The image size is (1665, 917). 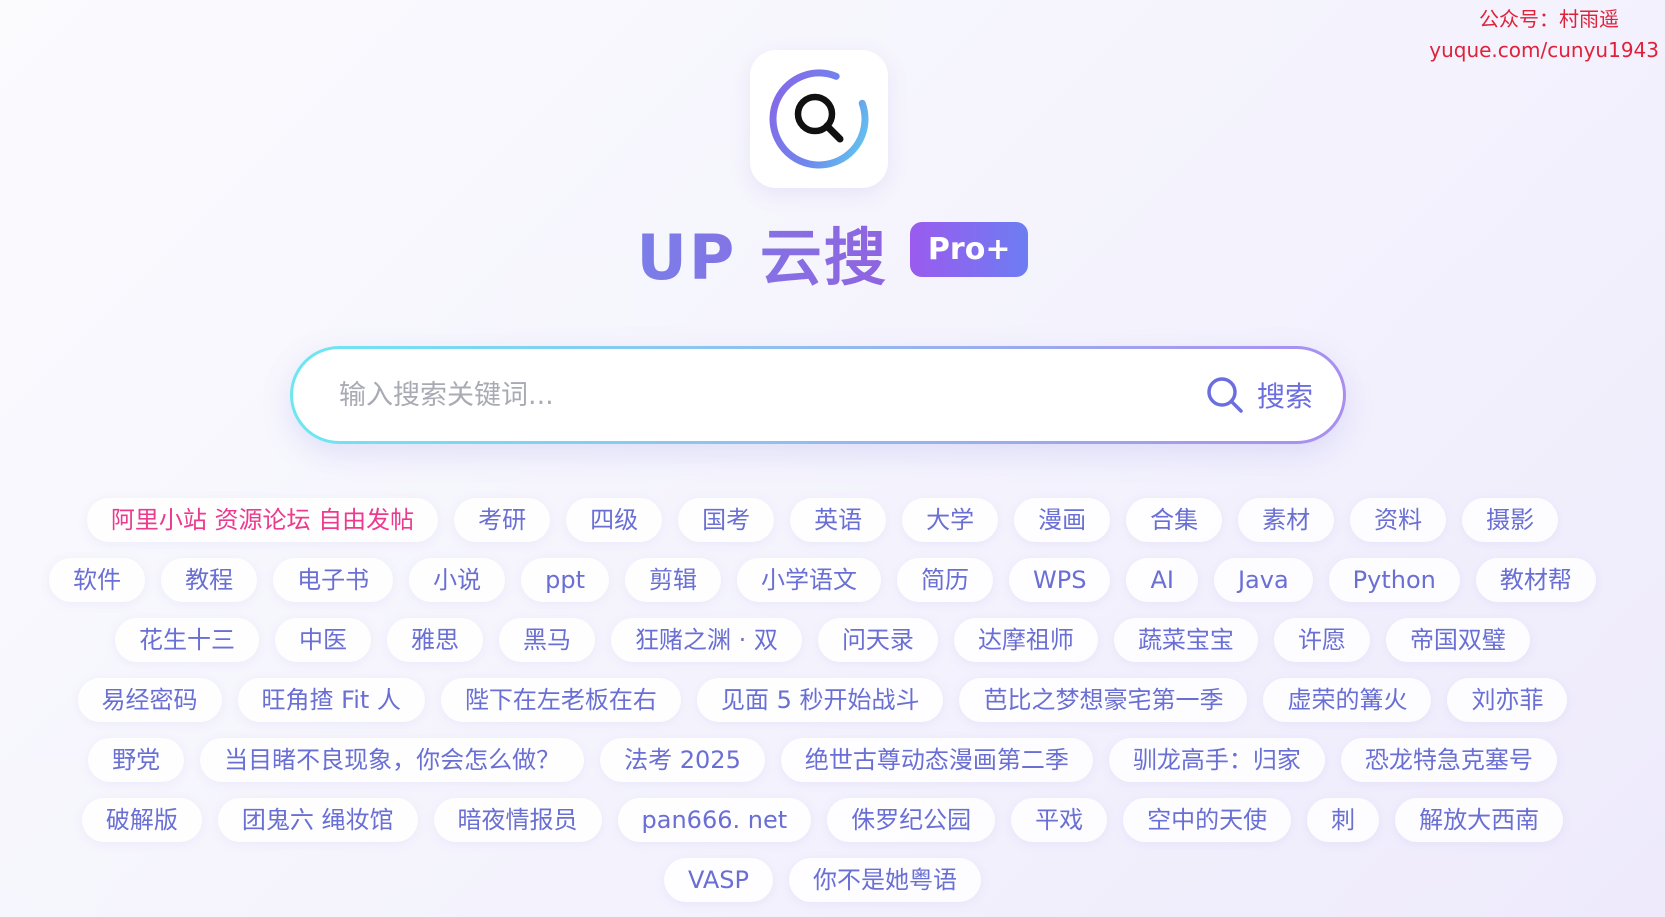 I want to click on brand-header: UP 云搜 Pro+, so click(x=832, y=253).